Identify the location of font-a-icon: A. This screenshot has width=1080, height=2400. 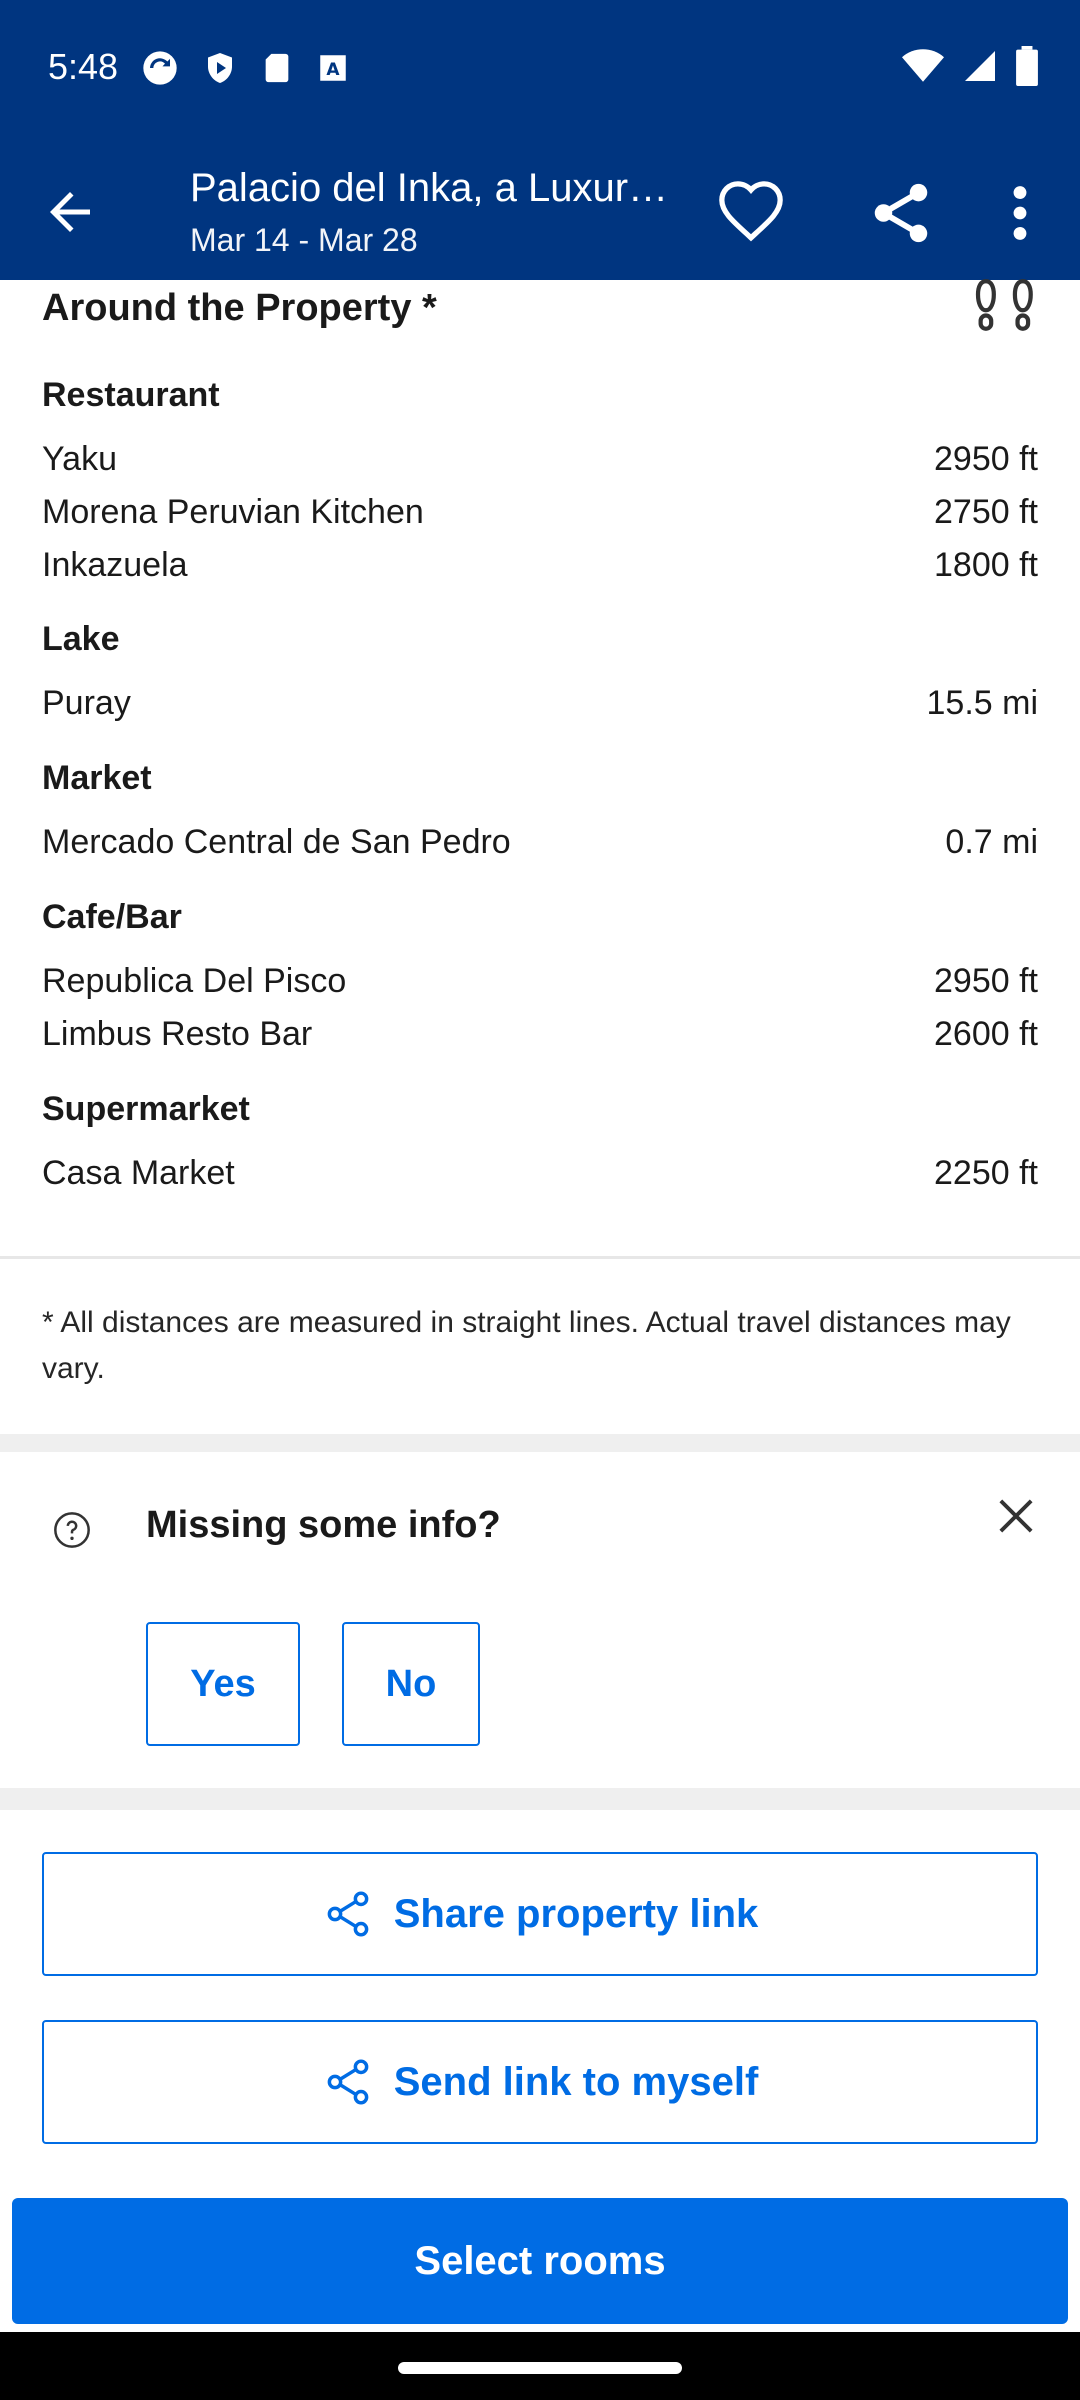
(333, 68).